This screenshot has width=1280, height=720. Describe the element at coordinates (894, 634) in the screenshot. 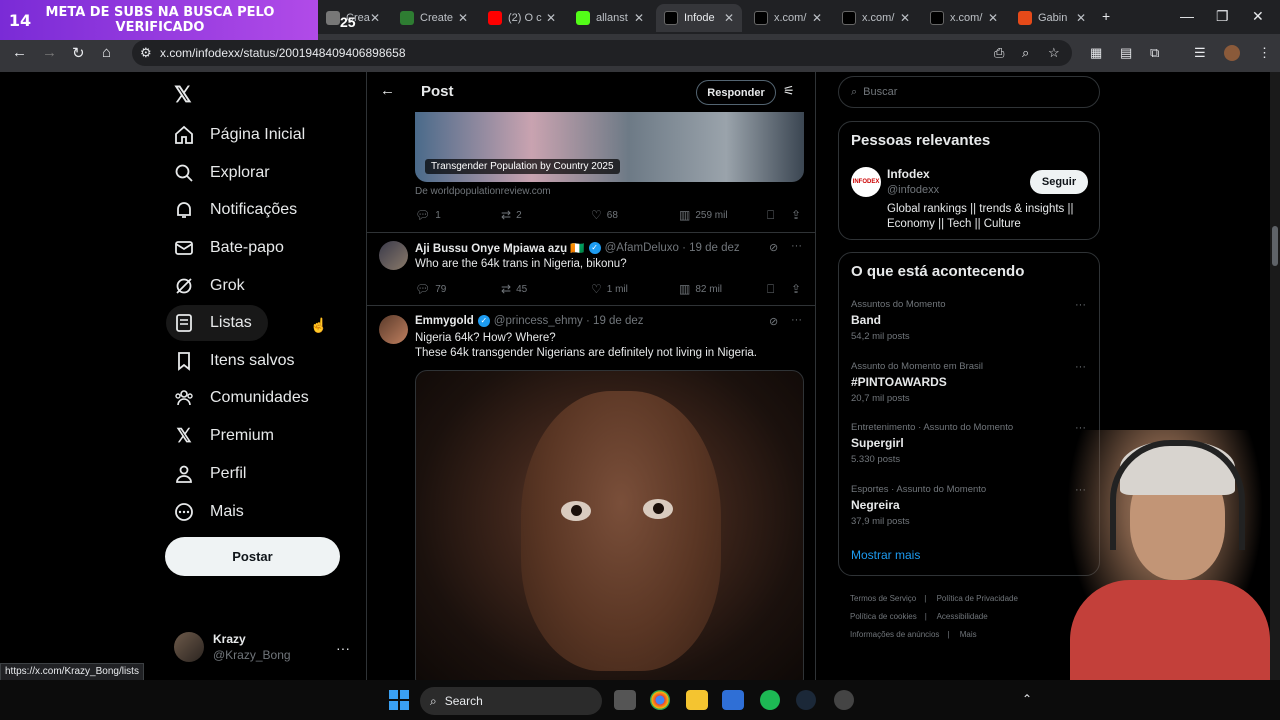

I see `footer-link: Informações de anúncios` at that location.